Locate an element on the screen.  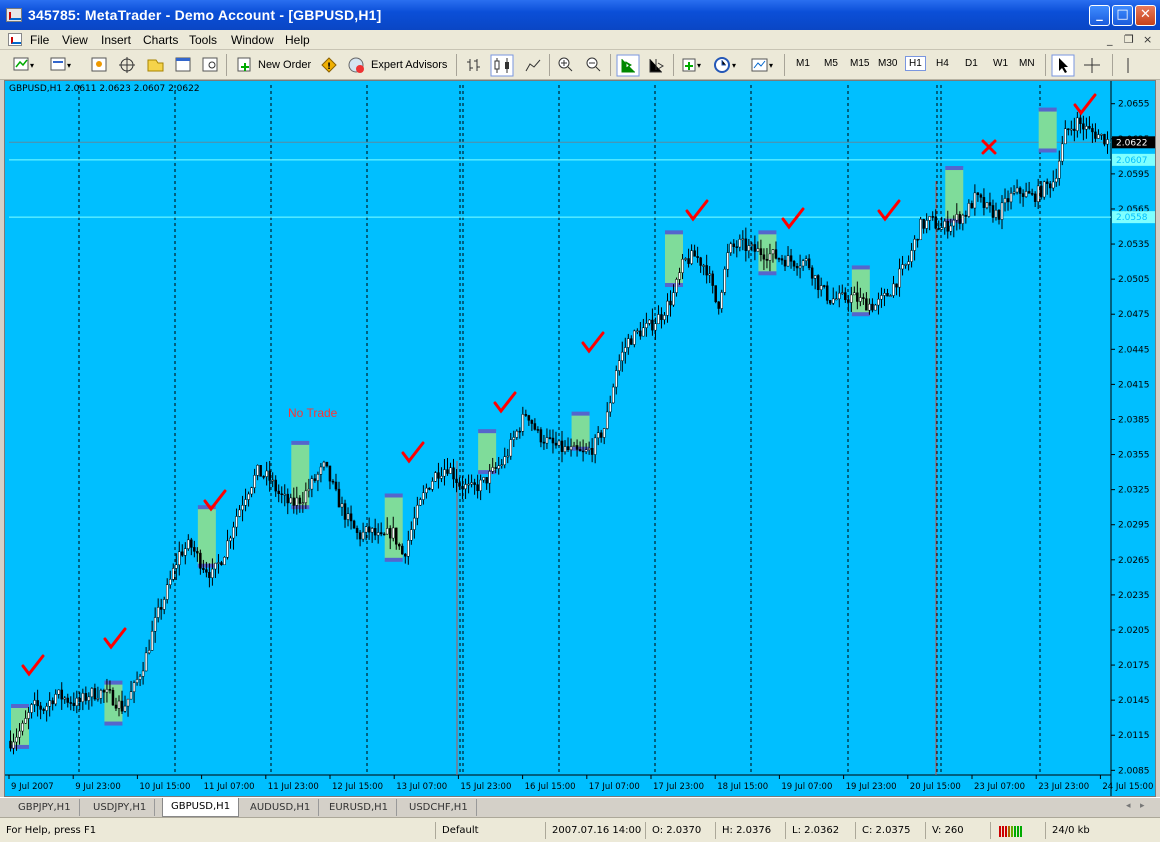
crosshair-icon is located at coordinates (1092, 65).